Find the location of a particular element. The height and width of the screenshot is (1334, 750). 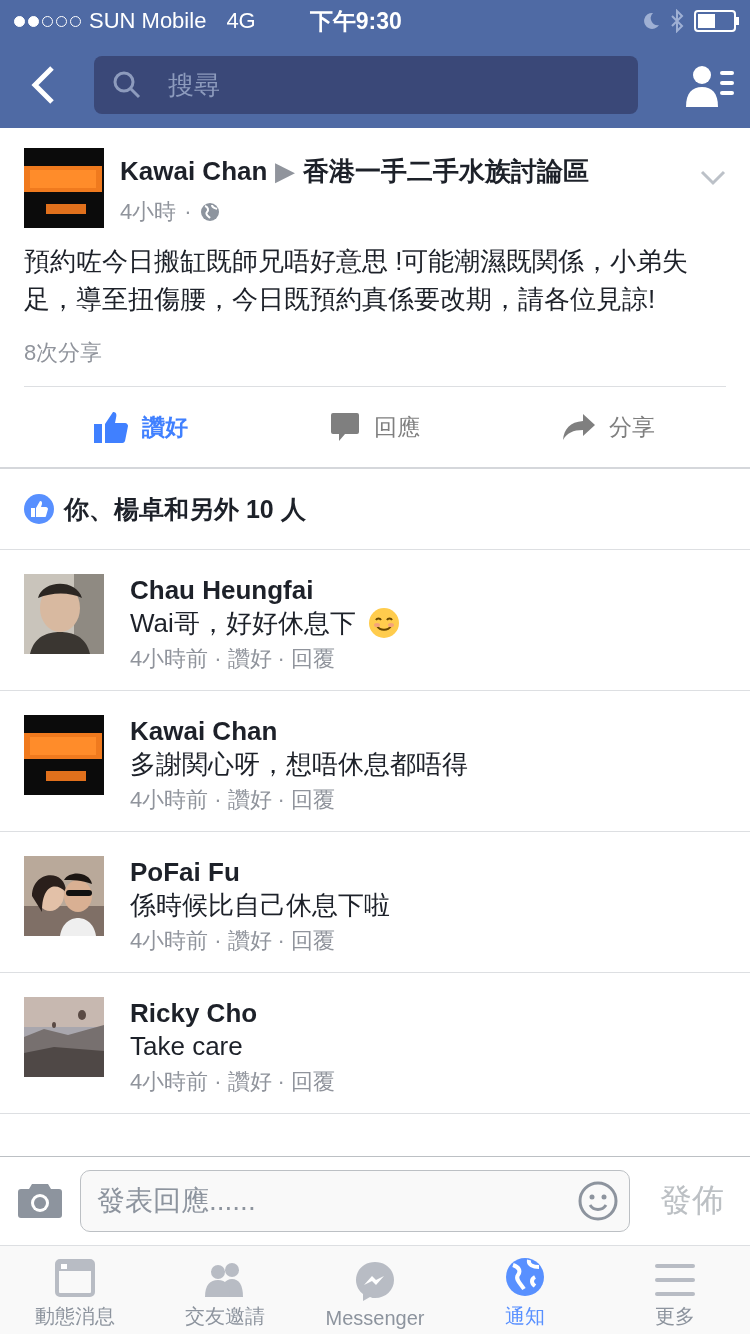

network-type: 4G is located at coordinates (241, 21).